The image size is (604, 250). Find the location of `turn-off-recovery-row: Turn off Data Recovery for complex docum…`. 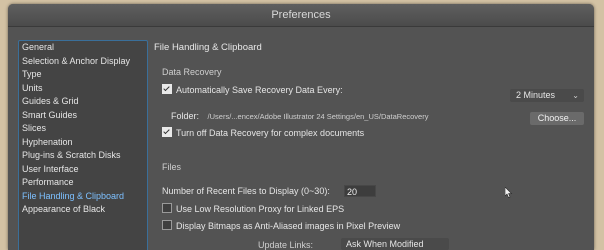

turn-off-recovery-row: Turn off Data Recovery for complex docum… is located at coordinates (263, 132).